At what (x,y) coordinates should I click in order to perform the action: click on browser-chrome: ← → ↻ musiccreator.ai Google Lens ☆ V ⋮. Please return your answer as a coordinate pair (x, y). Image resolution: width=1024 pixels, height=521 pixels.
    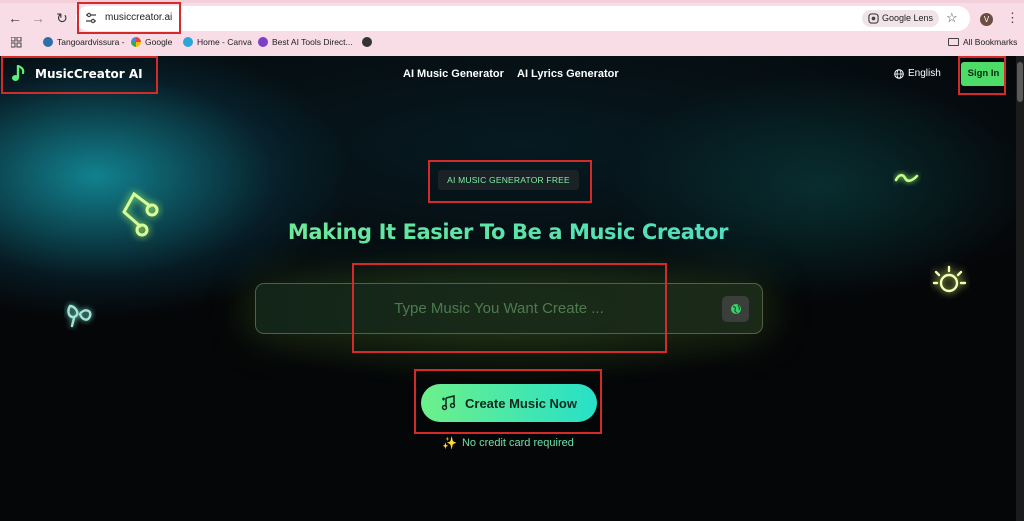
    Looking at the image, I should click on (512, 28).